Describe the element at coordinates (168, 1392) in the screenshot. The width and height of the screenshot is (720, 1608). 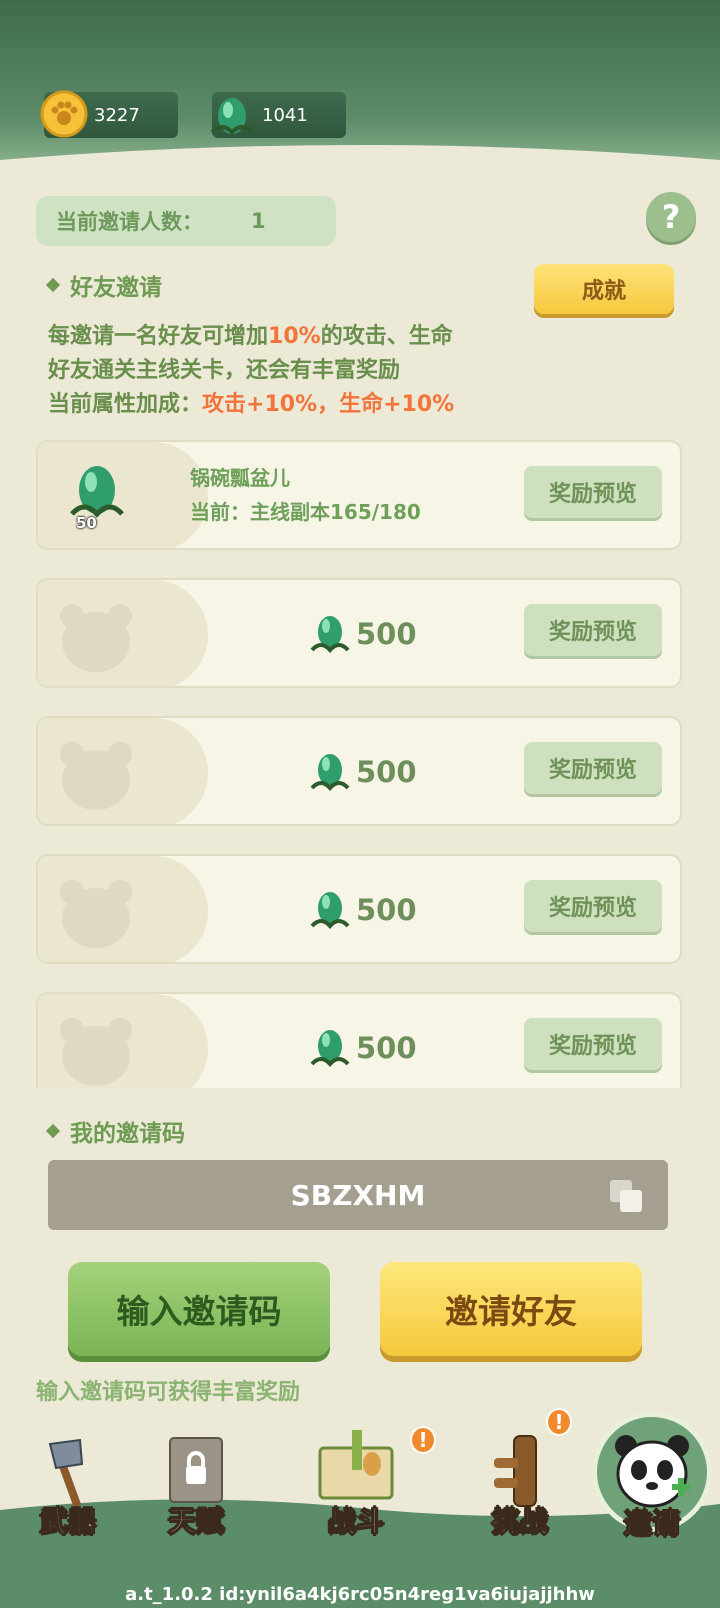
I see `enter-code-hint: 输入邀请码可获得丰富奖励` at that location.